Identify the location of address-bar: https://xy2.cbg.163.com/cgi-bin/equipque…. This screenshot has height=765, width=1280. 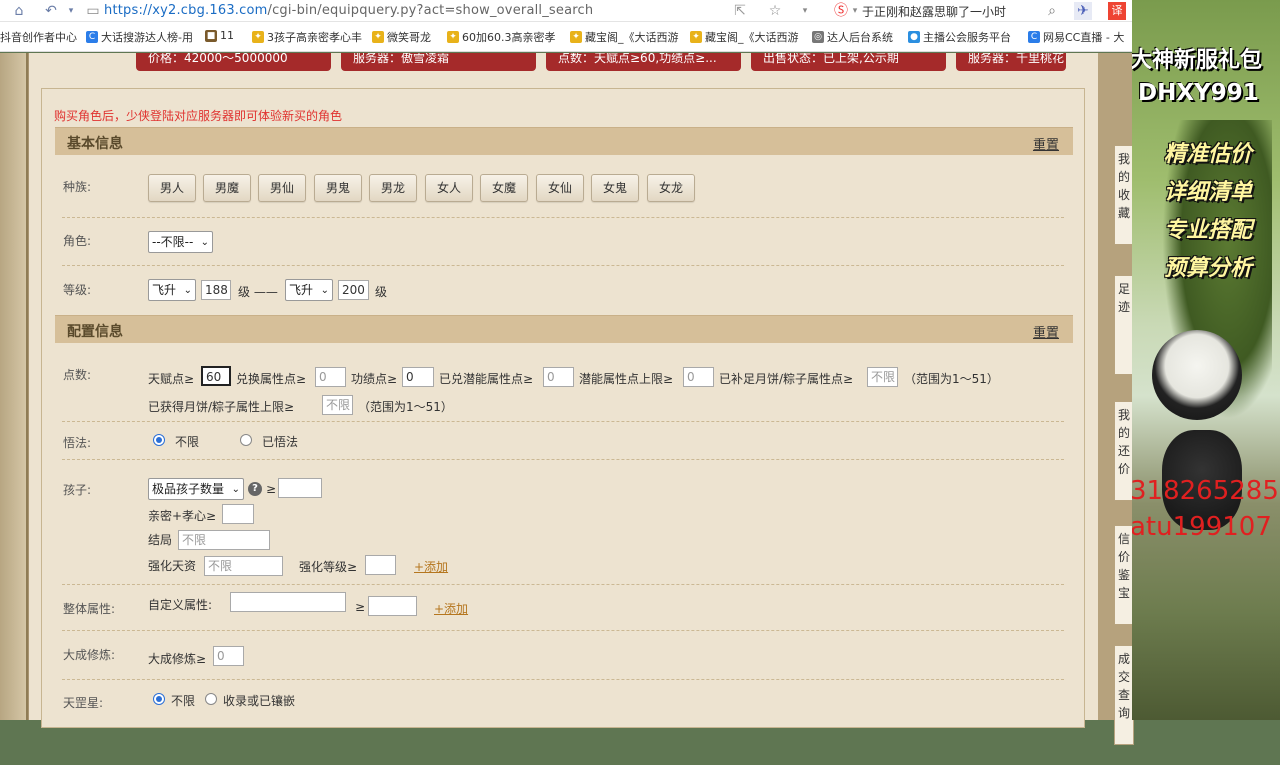
(348, 10).